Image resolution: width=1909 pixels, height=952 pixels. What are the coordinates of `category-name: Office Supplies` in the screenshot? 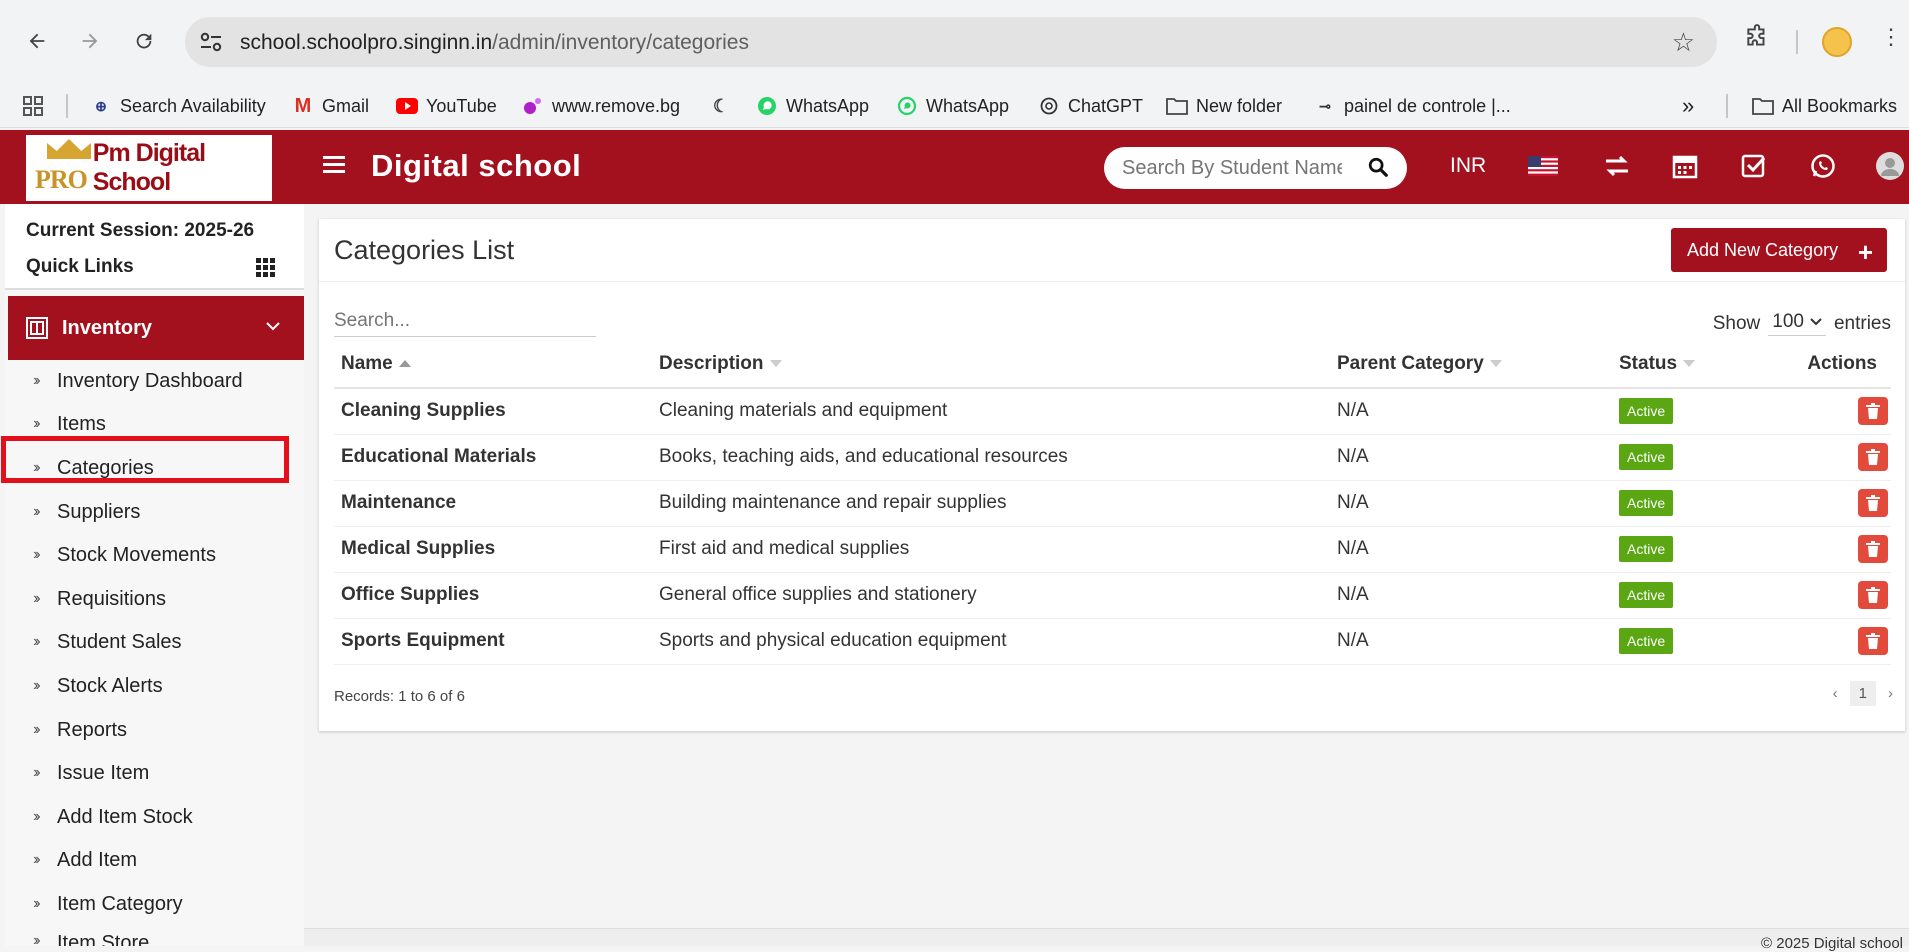 It's located at (493, 595).